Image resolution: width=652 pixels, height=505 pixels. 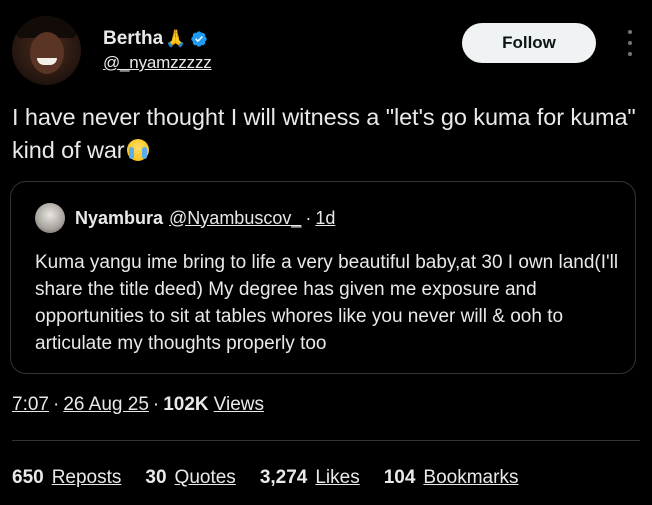 I want to click on stat-label: Bookmarks, so click(x=471, y=477).